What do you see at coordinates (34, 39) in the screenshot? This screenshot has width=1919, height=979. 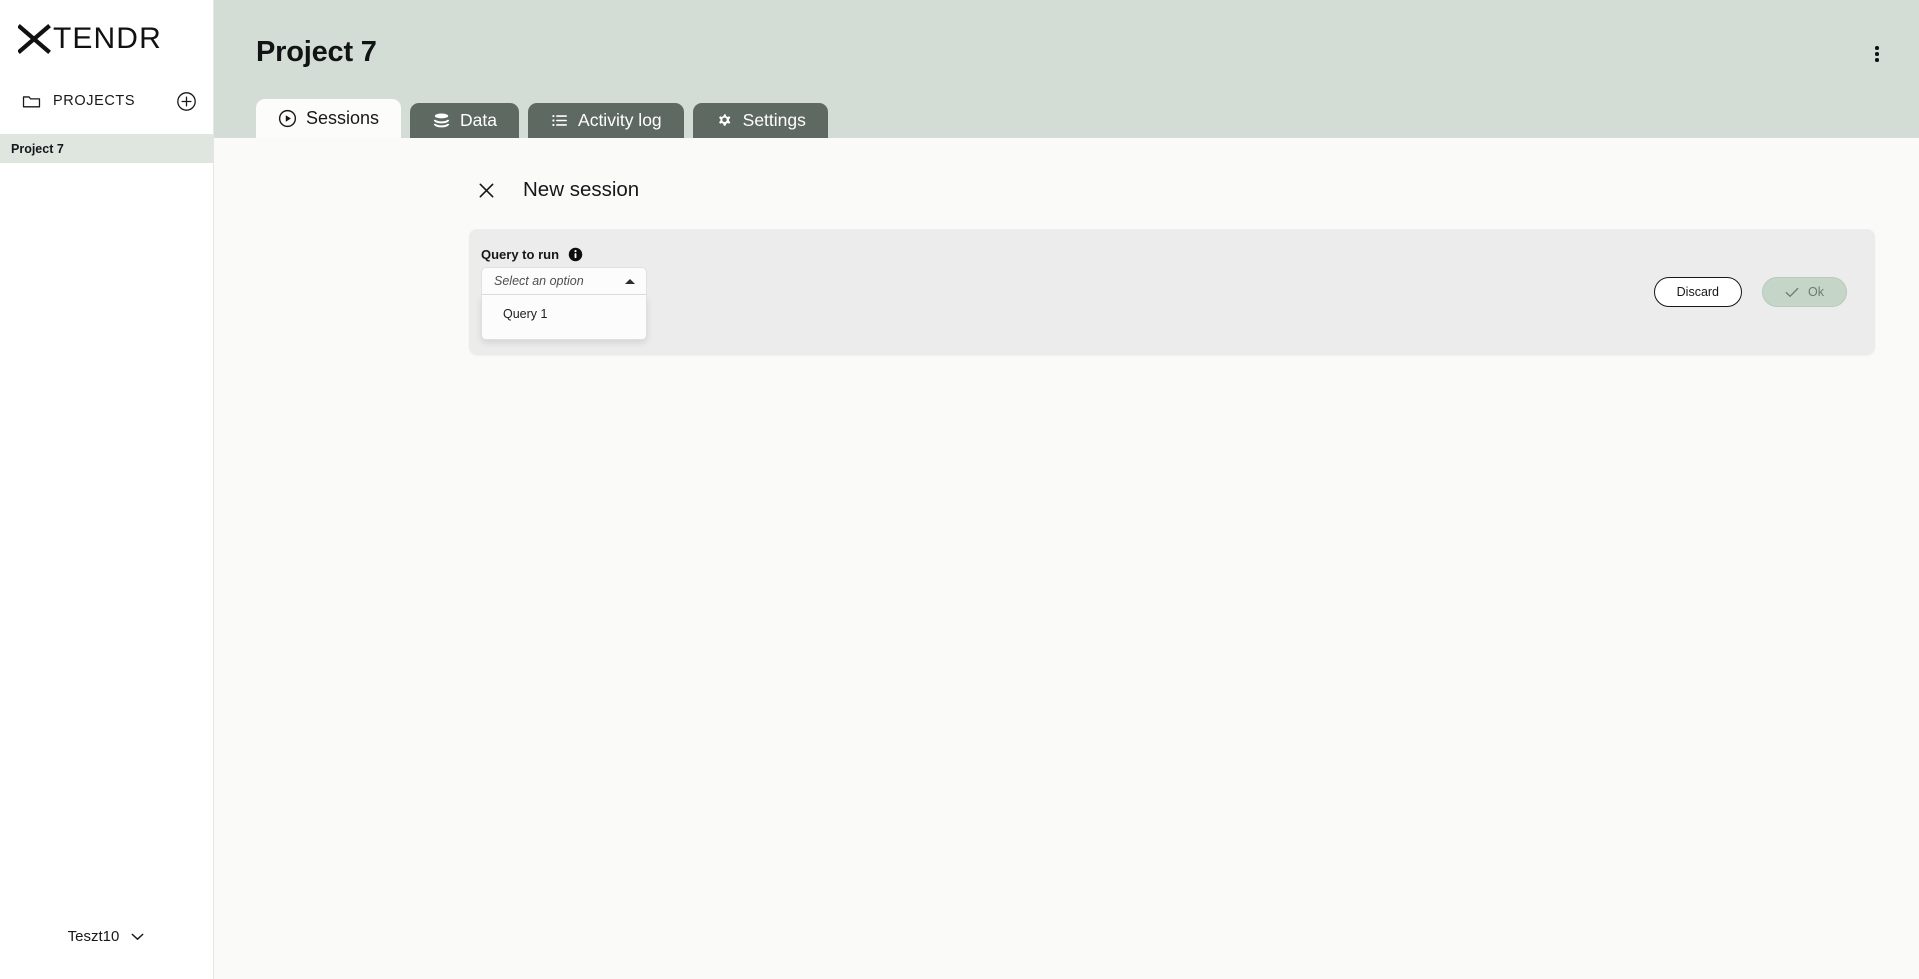 I see `x-mark-icon` at bounding box center [34, 39].